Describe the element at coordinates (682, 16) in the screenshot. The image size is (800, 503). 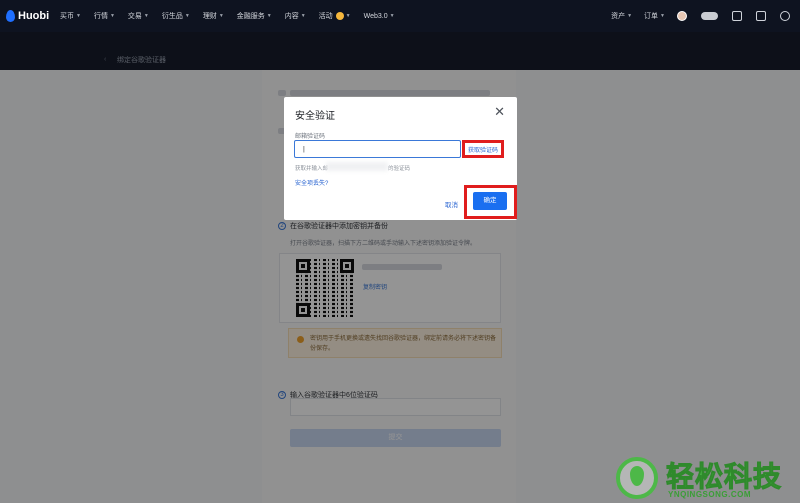
I see `avatar` at that location.